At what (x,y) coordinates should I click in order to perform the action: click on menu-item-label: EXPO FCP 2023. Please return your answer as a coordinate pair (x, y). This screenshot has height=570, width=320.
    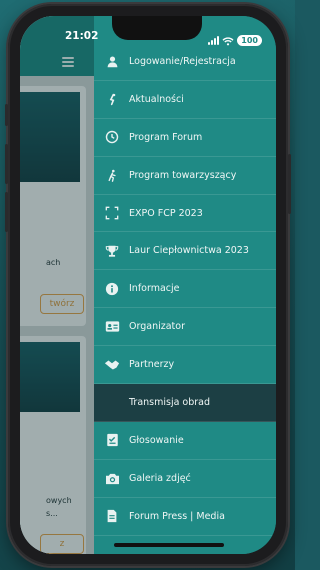
    Looking at the image, I should click on (166, 213).